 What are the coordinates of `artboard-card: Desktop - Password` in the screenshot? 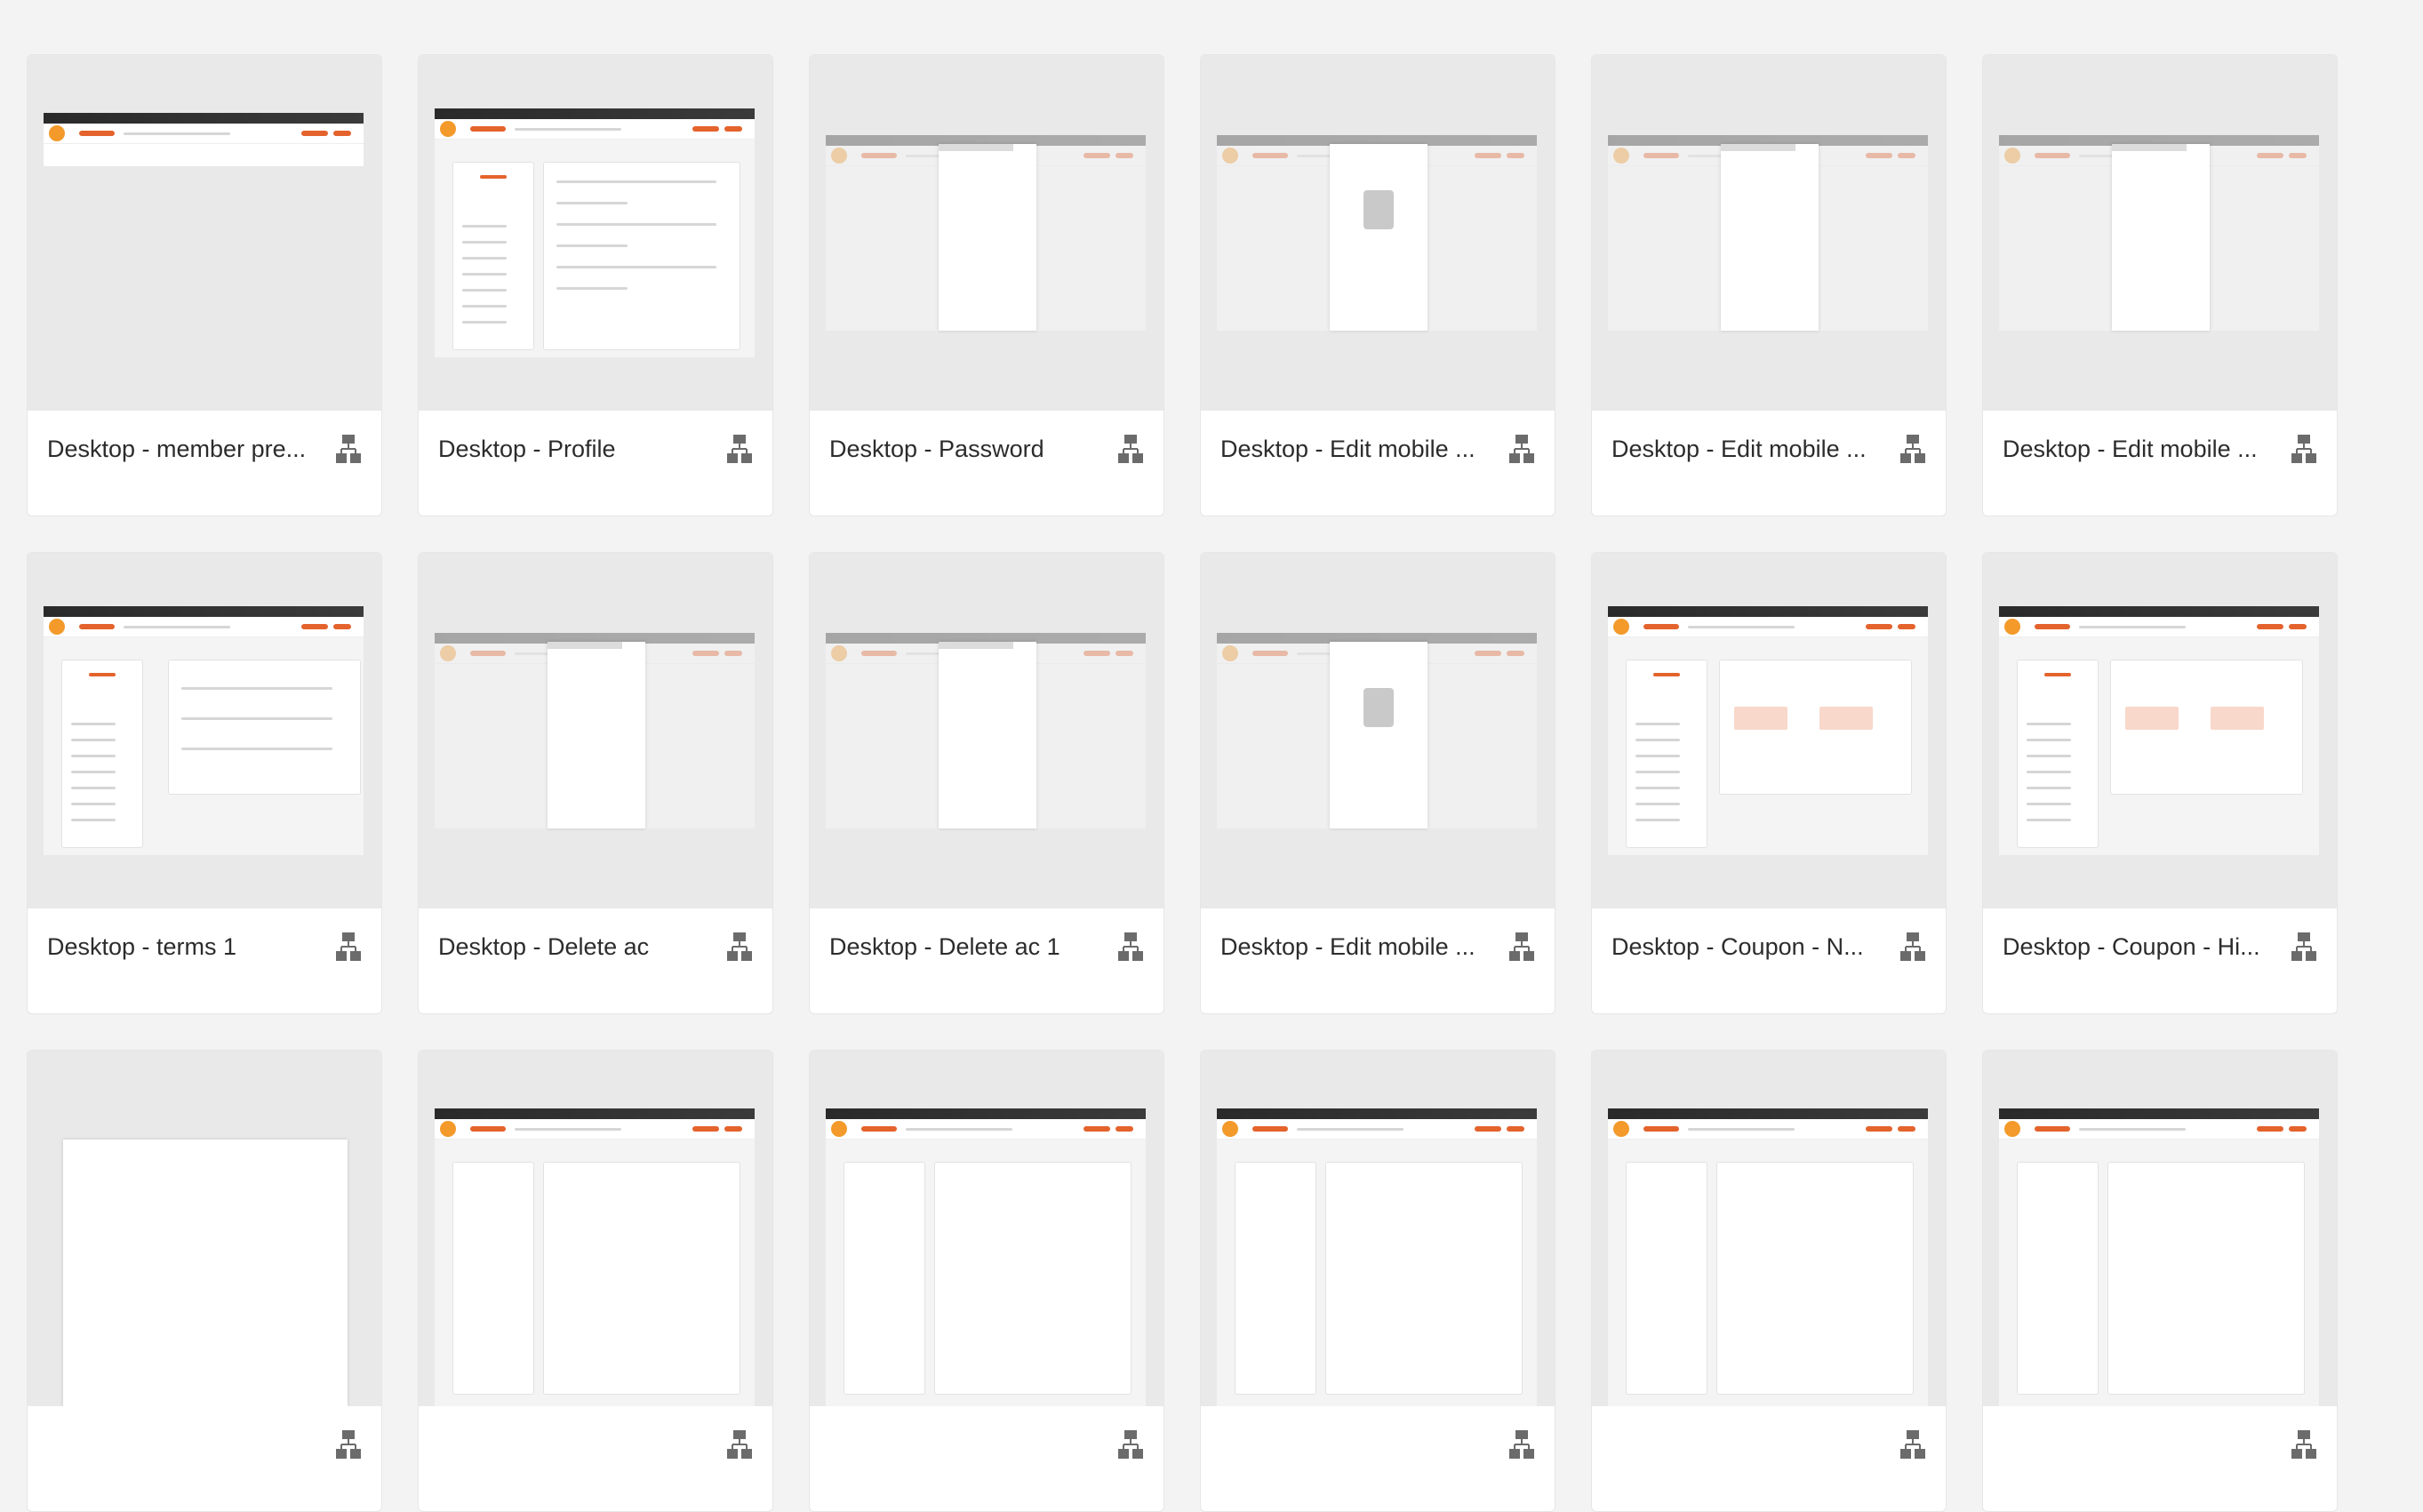 It's located at (986, 285).